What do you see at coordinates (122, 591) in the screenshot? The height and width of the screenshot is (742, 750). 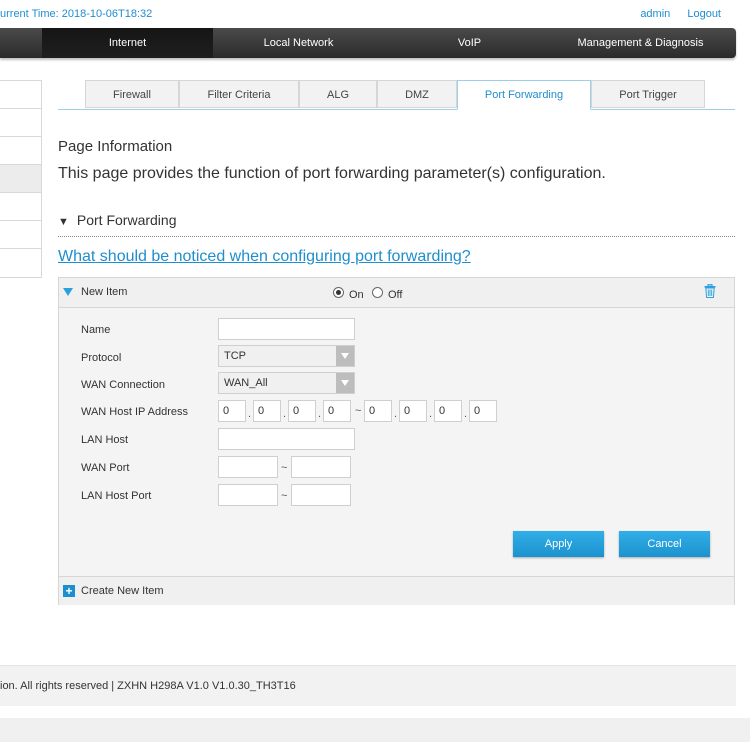 I see `create-new-item-link: Create New Item` at bounding box center [122, 591].